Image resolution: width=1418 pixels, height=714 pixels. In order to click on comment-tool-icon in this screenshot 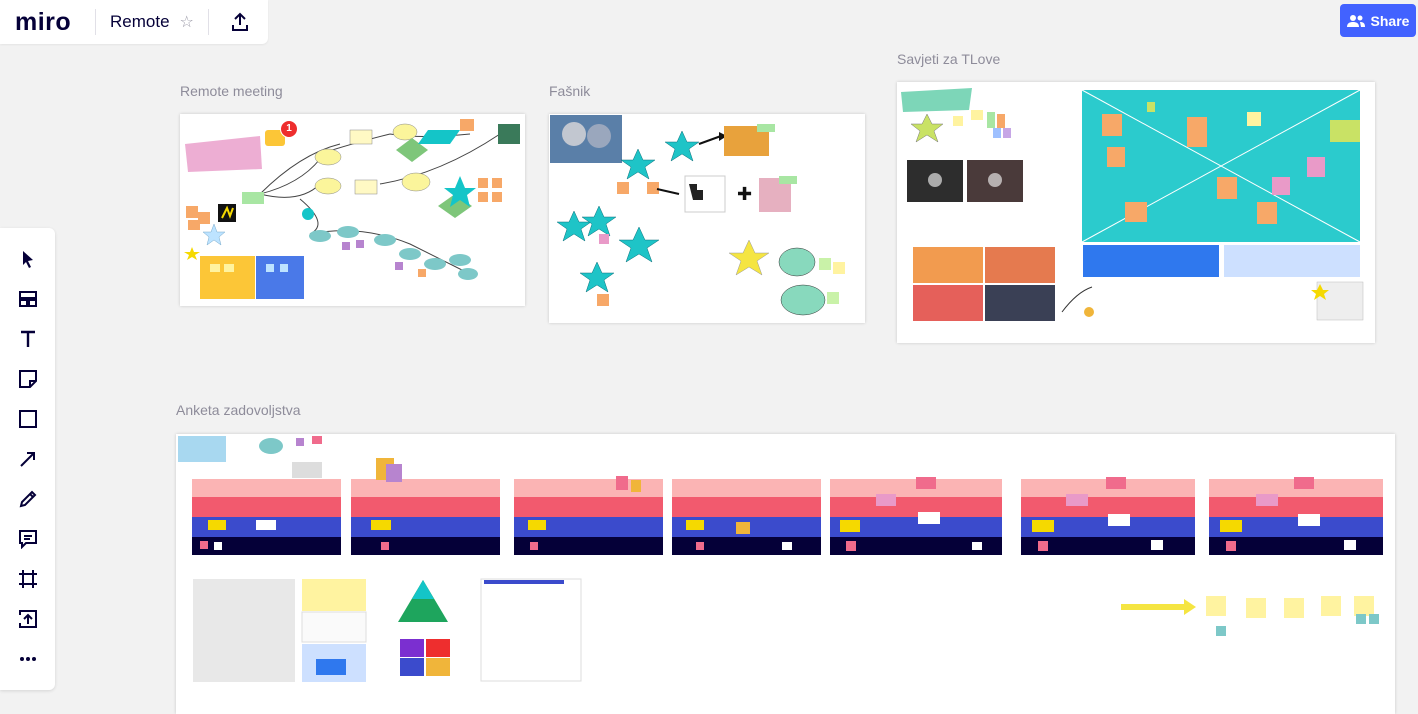, I will do `click(28, 539)`.